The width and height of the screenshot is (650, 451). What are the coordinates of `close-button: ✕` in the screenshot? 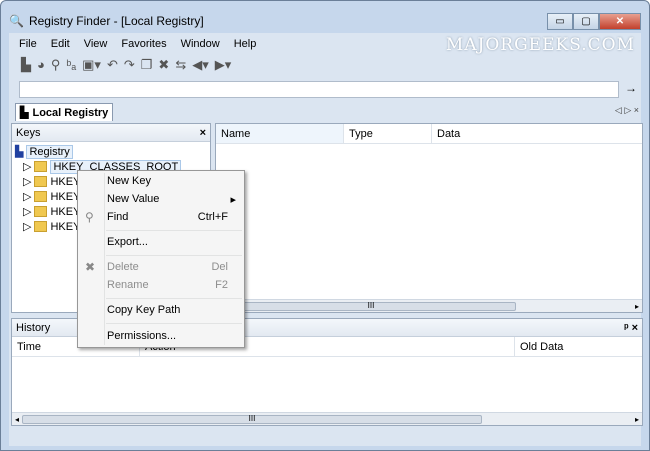 It's located at (620, 21).